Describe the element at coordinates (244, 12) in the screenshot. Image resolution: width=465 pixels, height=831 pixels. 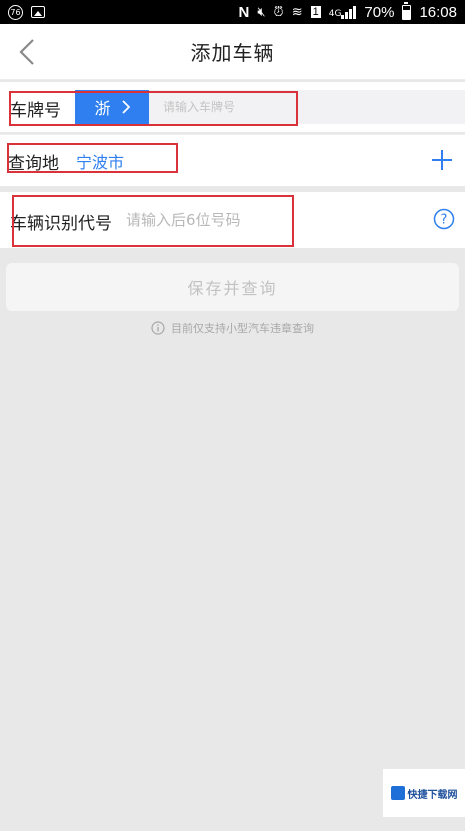
I see `nfc-icon: N` at that location.